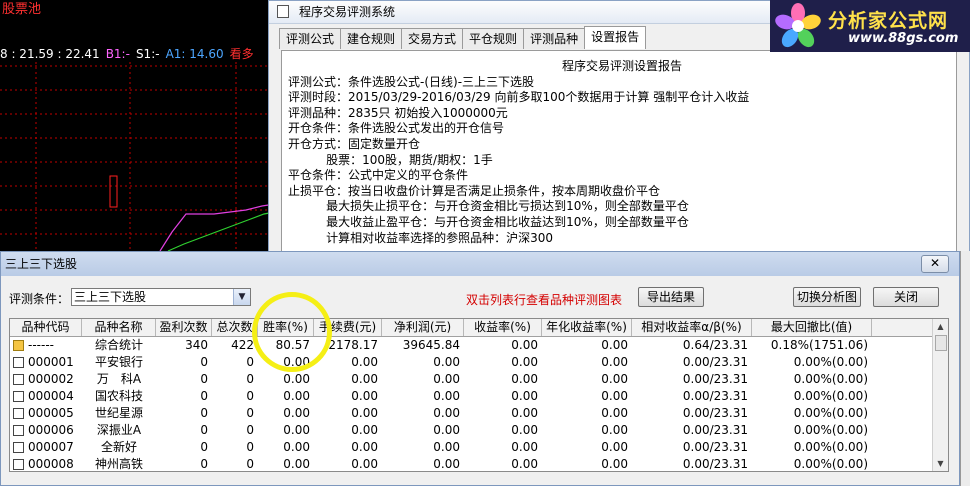  I want to click on column-header-name: 品种名称, so click(119, 327).